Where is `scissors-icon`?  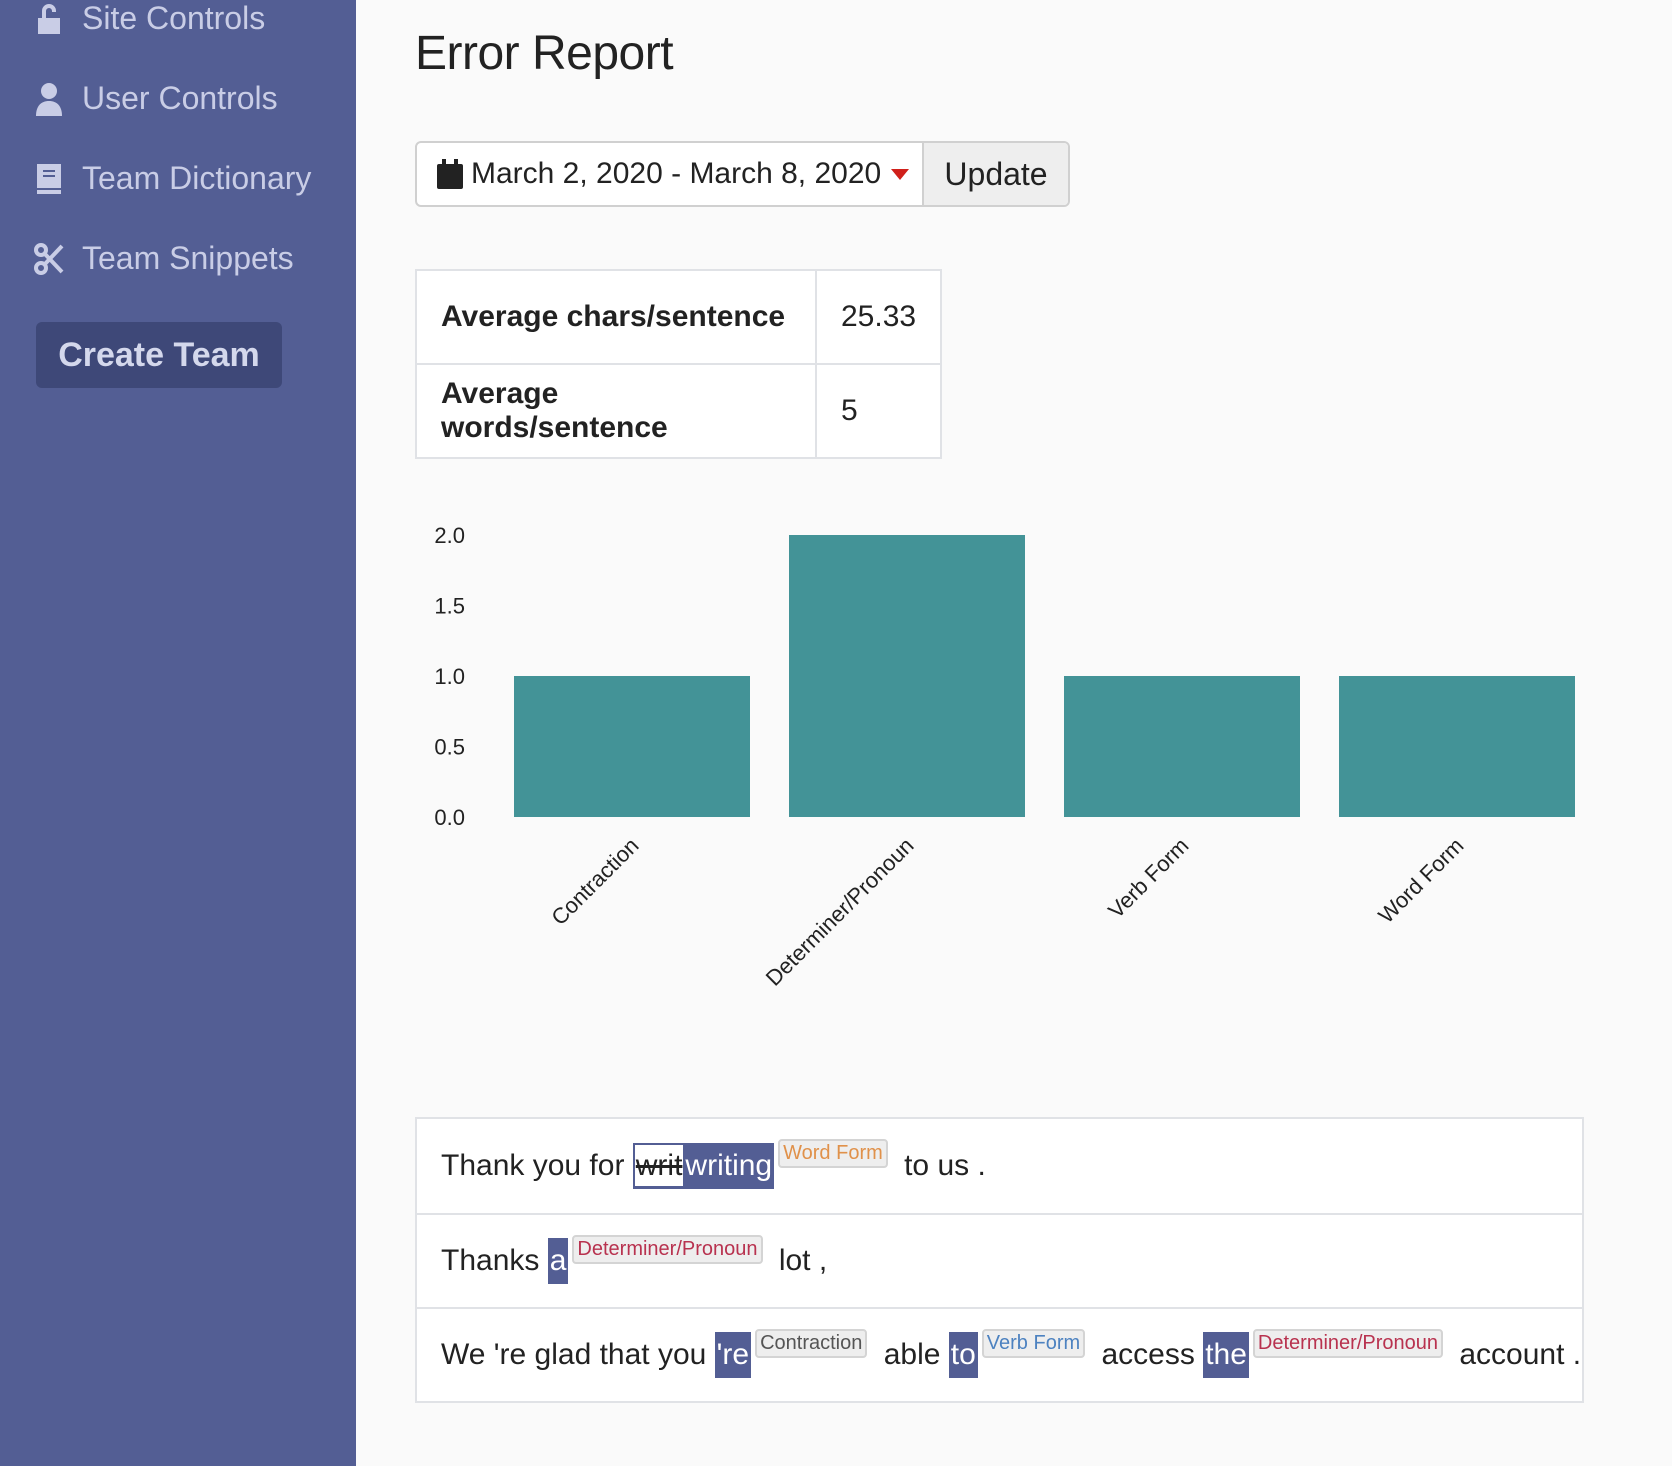 scissors-icon is located at coordinates (49, 258).